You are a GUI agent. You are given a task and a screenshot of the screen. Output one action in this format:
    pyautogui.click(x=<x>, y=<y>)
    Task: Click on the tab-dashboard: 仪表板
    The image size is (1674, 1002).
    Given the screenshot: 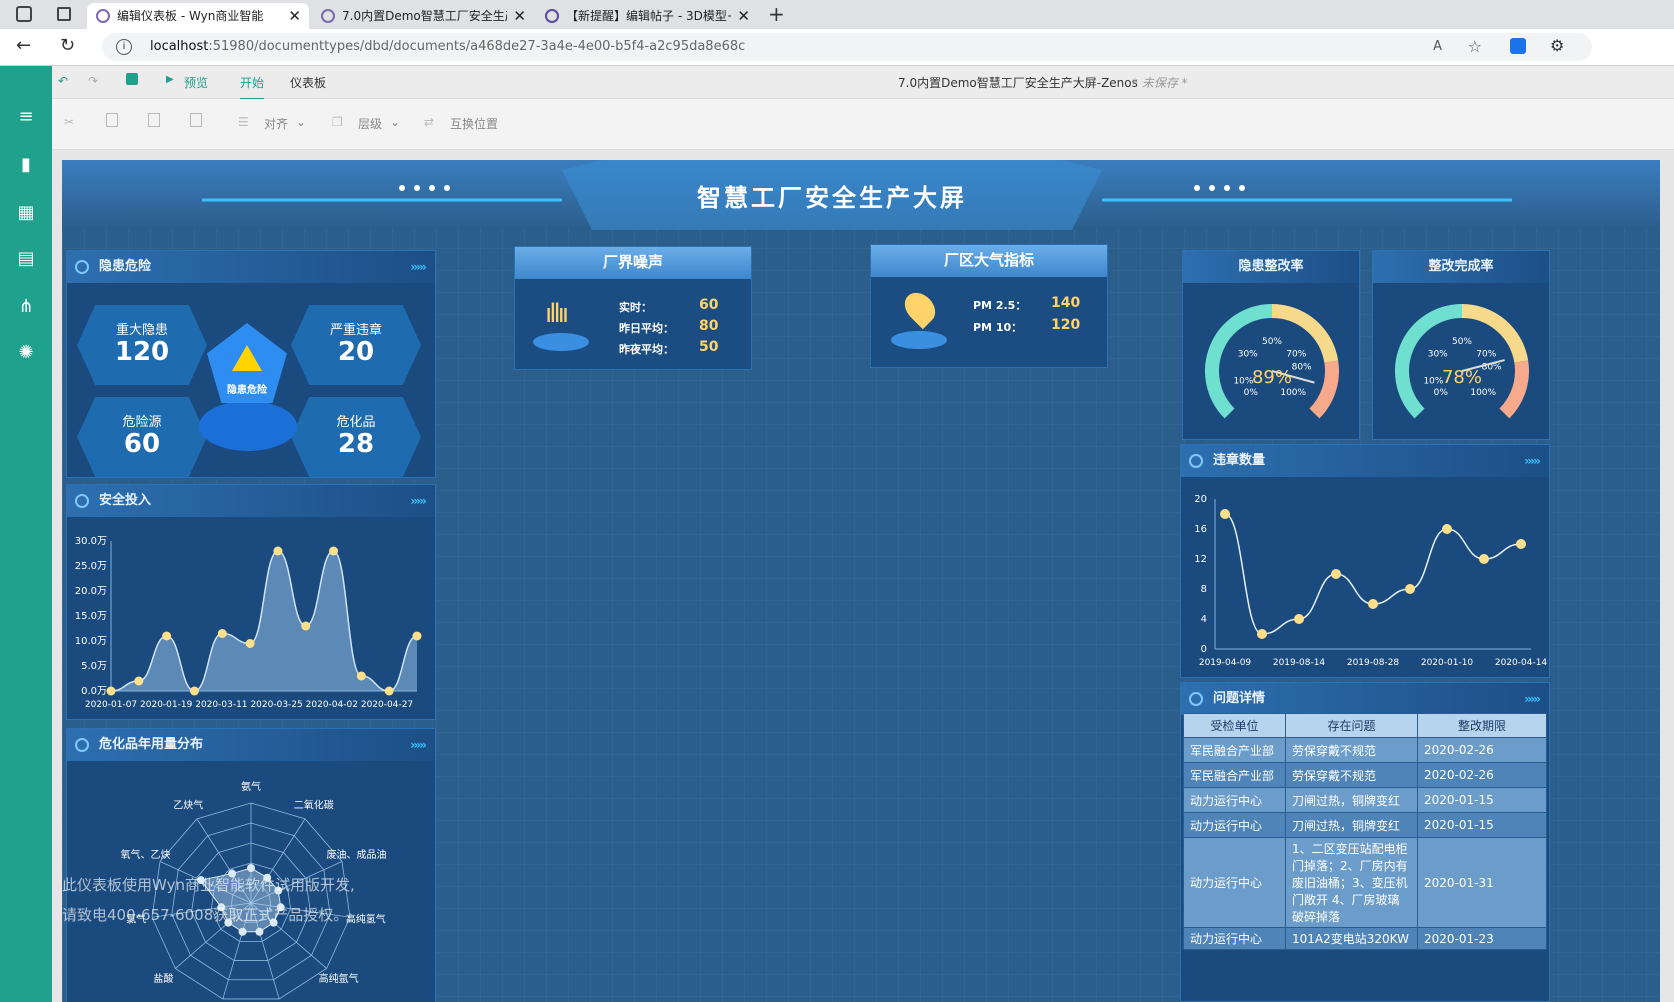 What is the action you would take?
    pyautogui.click(x=308, y=82)
    